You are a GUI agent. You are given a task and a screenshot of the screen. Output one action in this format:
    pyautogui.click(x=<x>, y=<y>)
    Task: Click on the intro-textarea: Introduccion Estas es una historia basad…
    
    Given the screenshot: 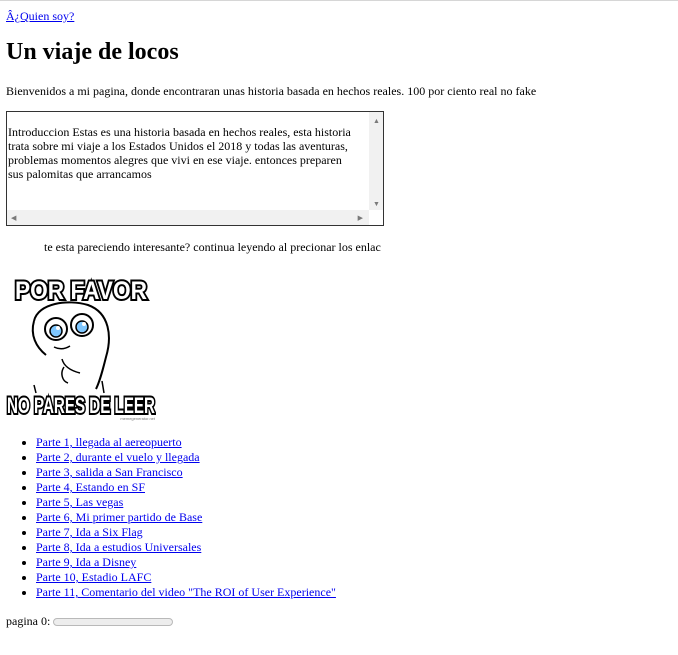 What is the action you would take?
    pyautogui.click(x=195, y=168)
    